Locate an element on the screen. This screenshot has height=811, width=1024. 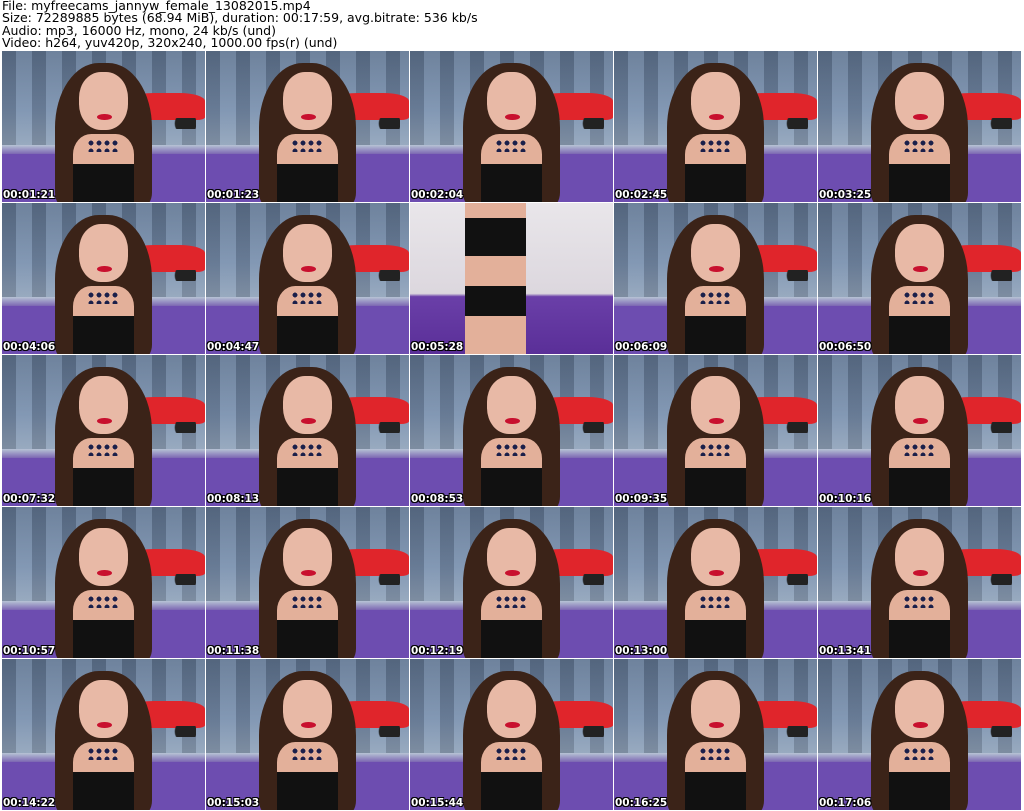
timestamp: 00:01:23 is located at coordinates (233, 195).